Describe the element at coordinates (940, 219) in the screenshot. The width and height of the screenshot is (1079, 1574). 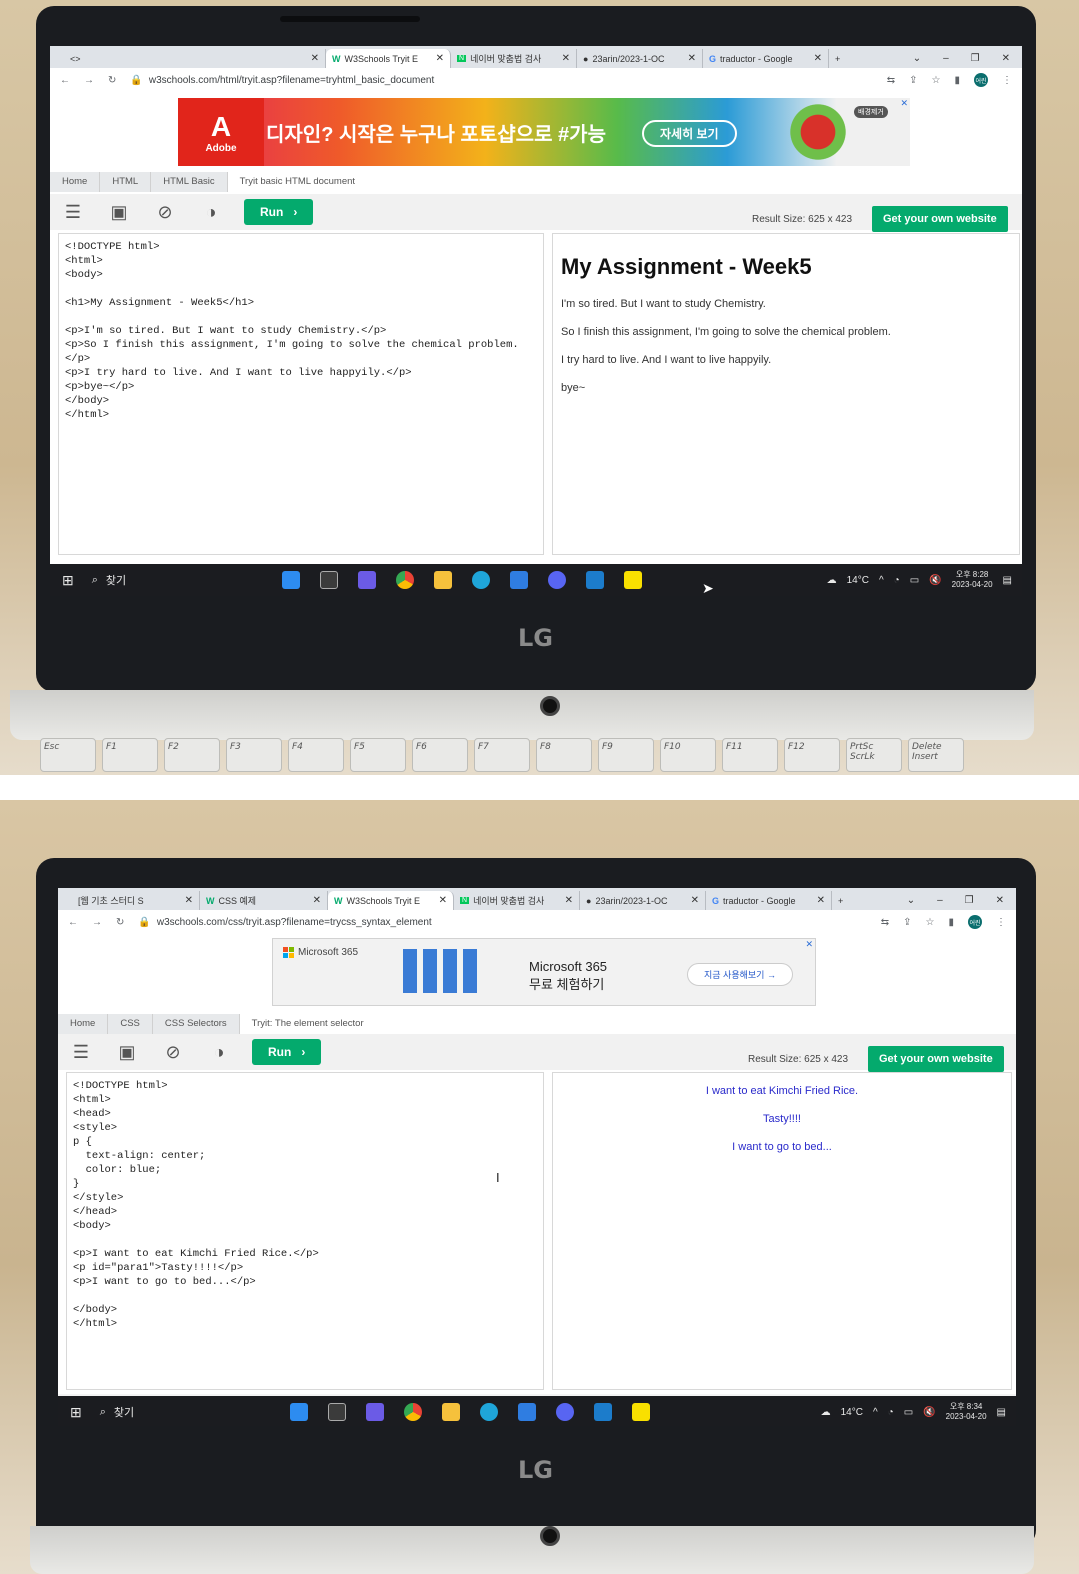
I see `get-own-website-button: Get your own website` at that location.